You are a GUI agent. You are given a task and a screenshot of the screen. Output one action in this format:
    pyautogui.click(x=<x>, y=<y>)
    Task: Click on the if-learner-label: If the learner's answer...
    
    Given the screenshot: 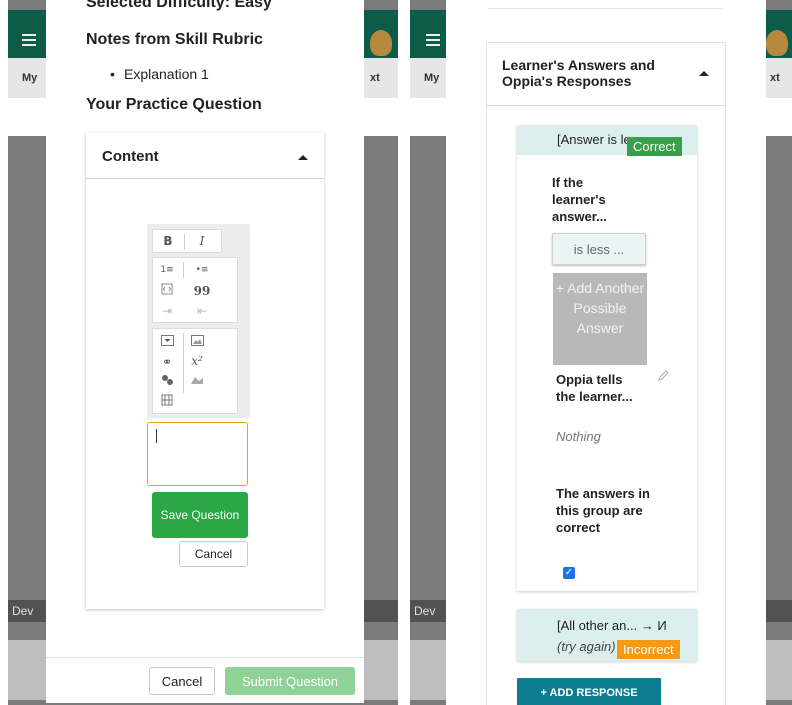 What is the action you would take?
    pyautogui.click(x=579, y=199)
    